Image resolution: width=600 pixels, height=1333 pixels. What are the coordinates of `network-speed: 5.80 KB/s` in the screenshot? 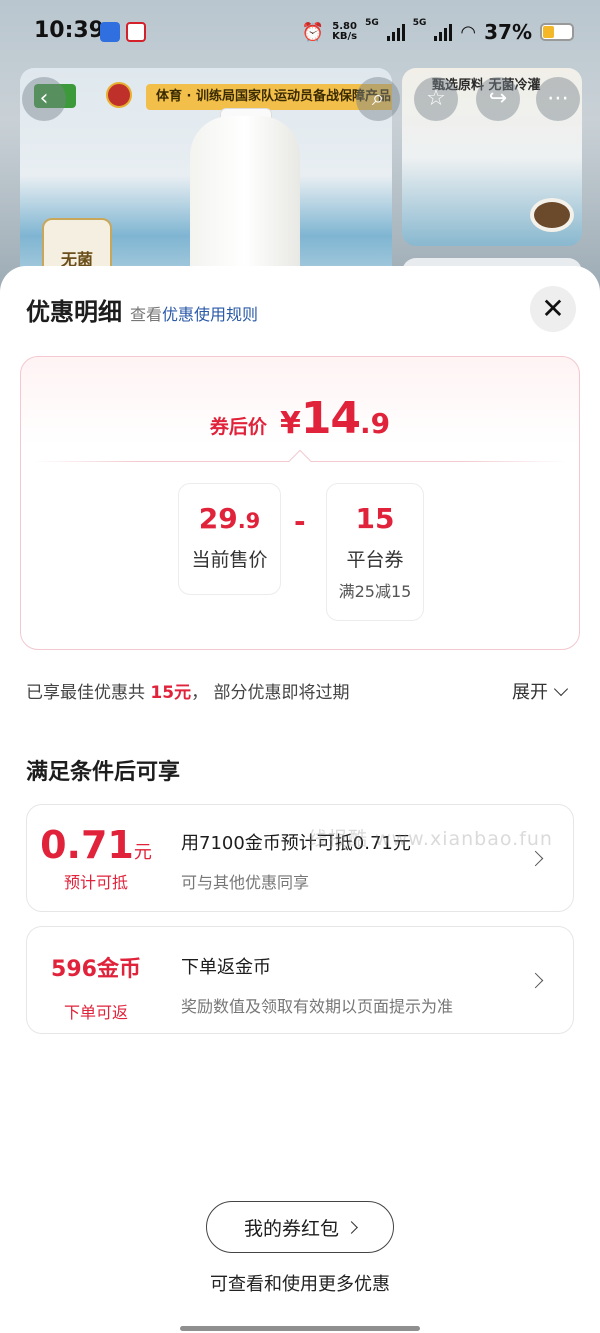 It's located at (344, 32).